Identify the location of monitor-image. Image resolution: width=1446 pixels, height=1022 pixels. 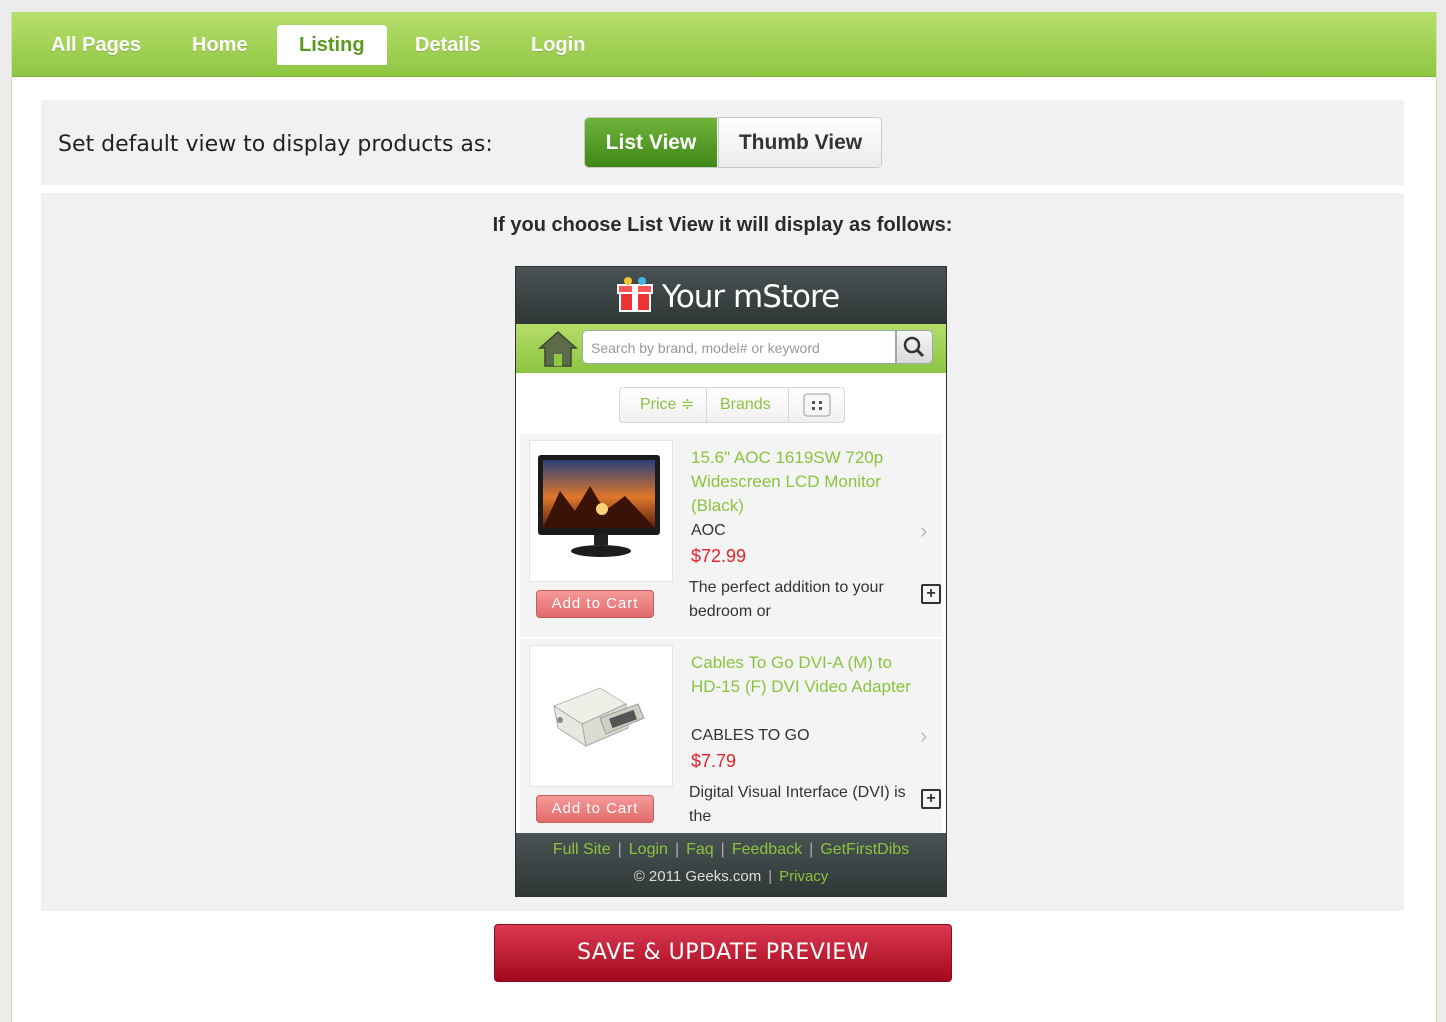
(599, 506).